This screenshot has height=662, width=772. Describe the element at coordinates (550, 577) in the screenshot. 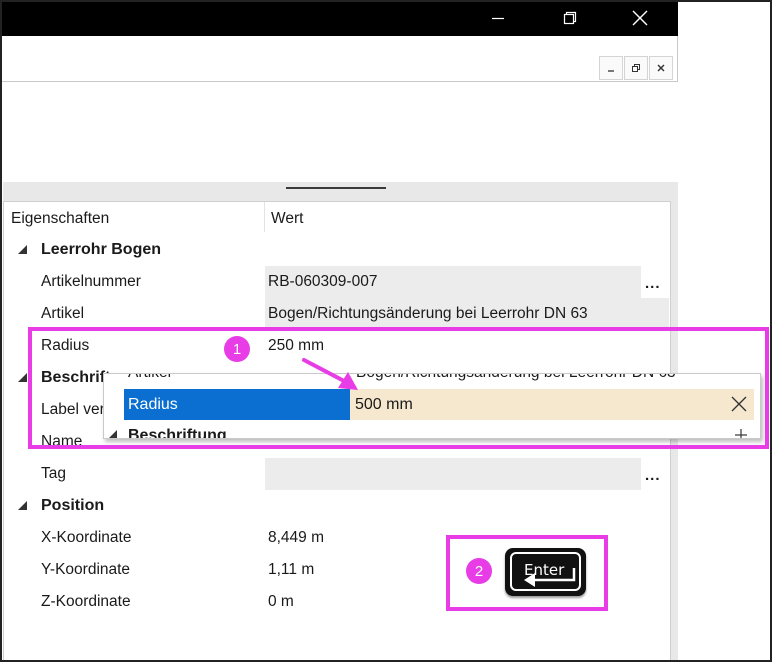

I see `return-arrow-icon` at that location.